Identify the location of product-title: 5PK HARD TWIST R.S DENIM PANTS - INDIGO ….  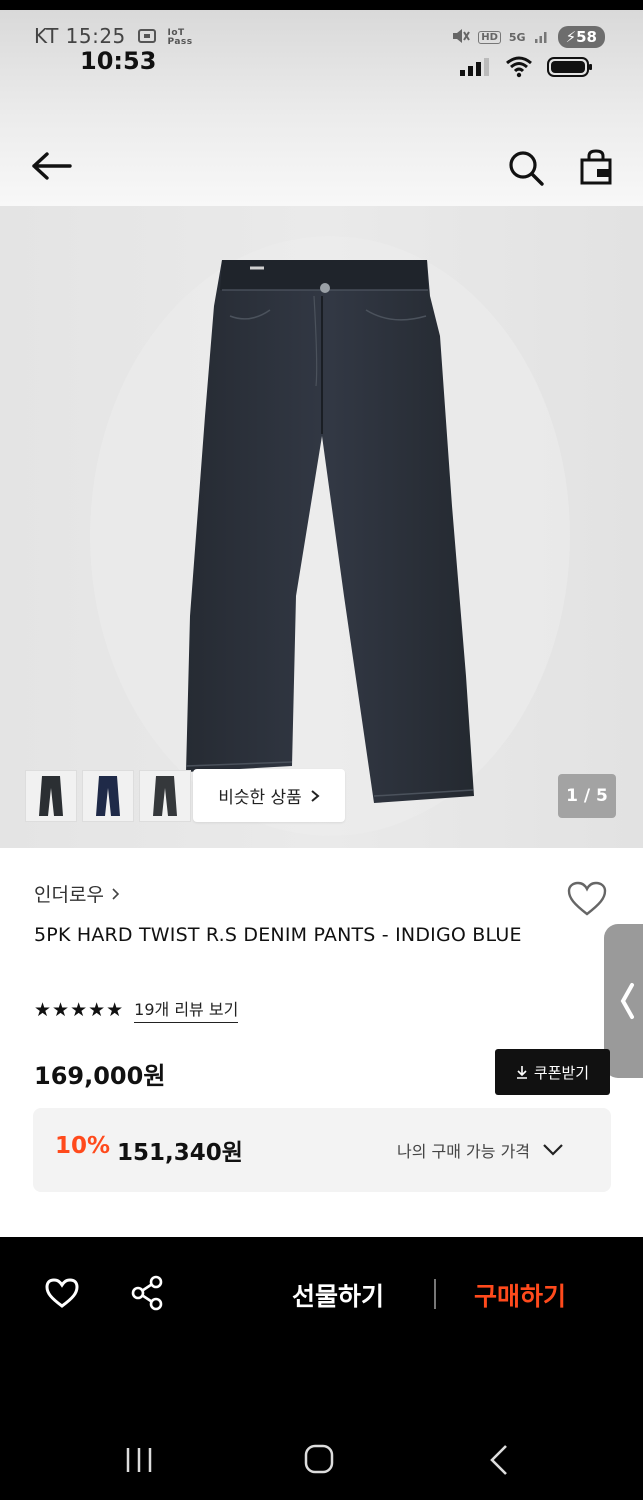
(278, 935).